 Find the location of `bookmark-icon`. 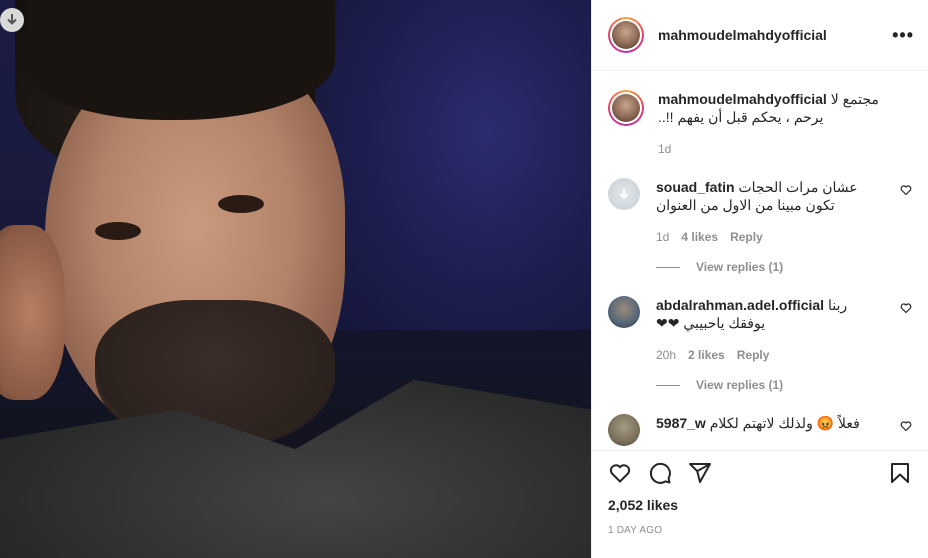

bookmark-icon is located at coordinates (900, 473).